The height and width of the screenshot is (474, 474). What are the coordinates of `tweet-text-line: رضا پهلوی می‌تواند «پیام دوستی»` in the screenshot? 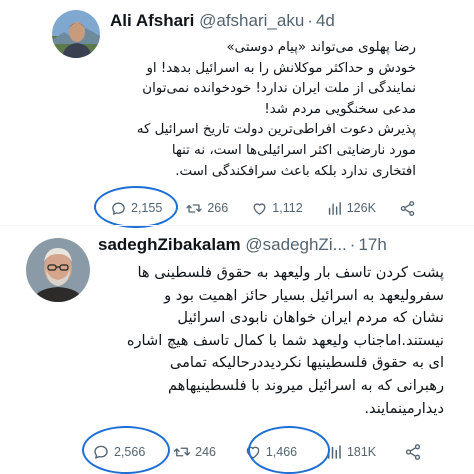 It's located at (321, 47).